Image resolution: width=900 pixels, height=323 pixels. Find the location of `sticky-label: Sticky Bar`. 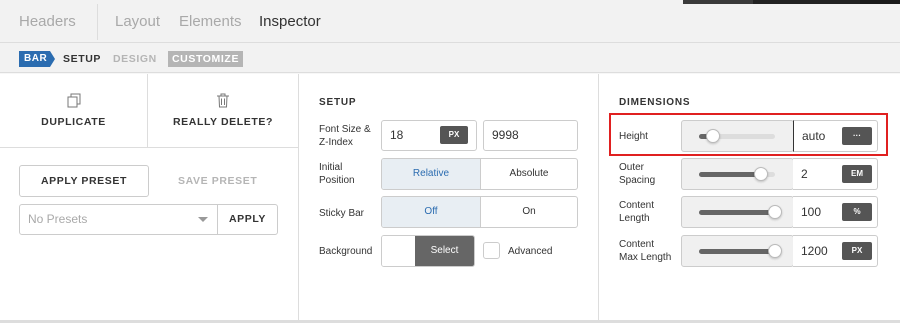

sticky-label: Sticky Bar is located at coordinates (342, 213).